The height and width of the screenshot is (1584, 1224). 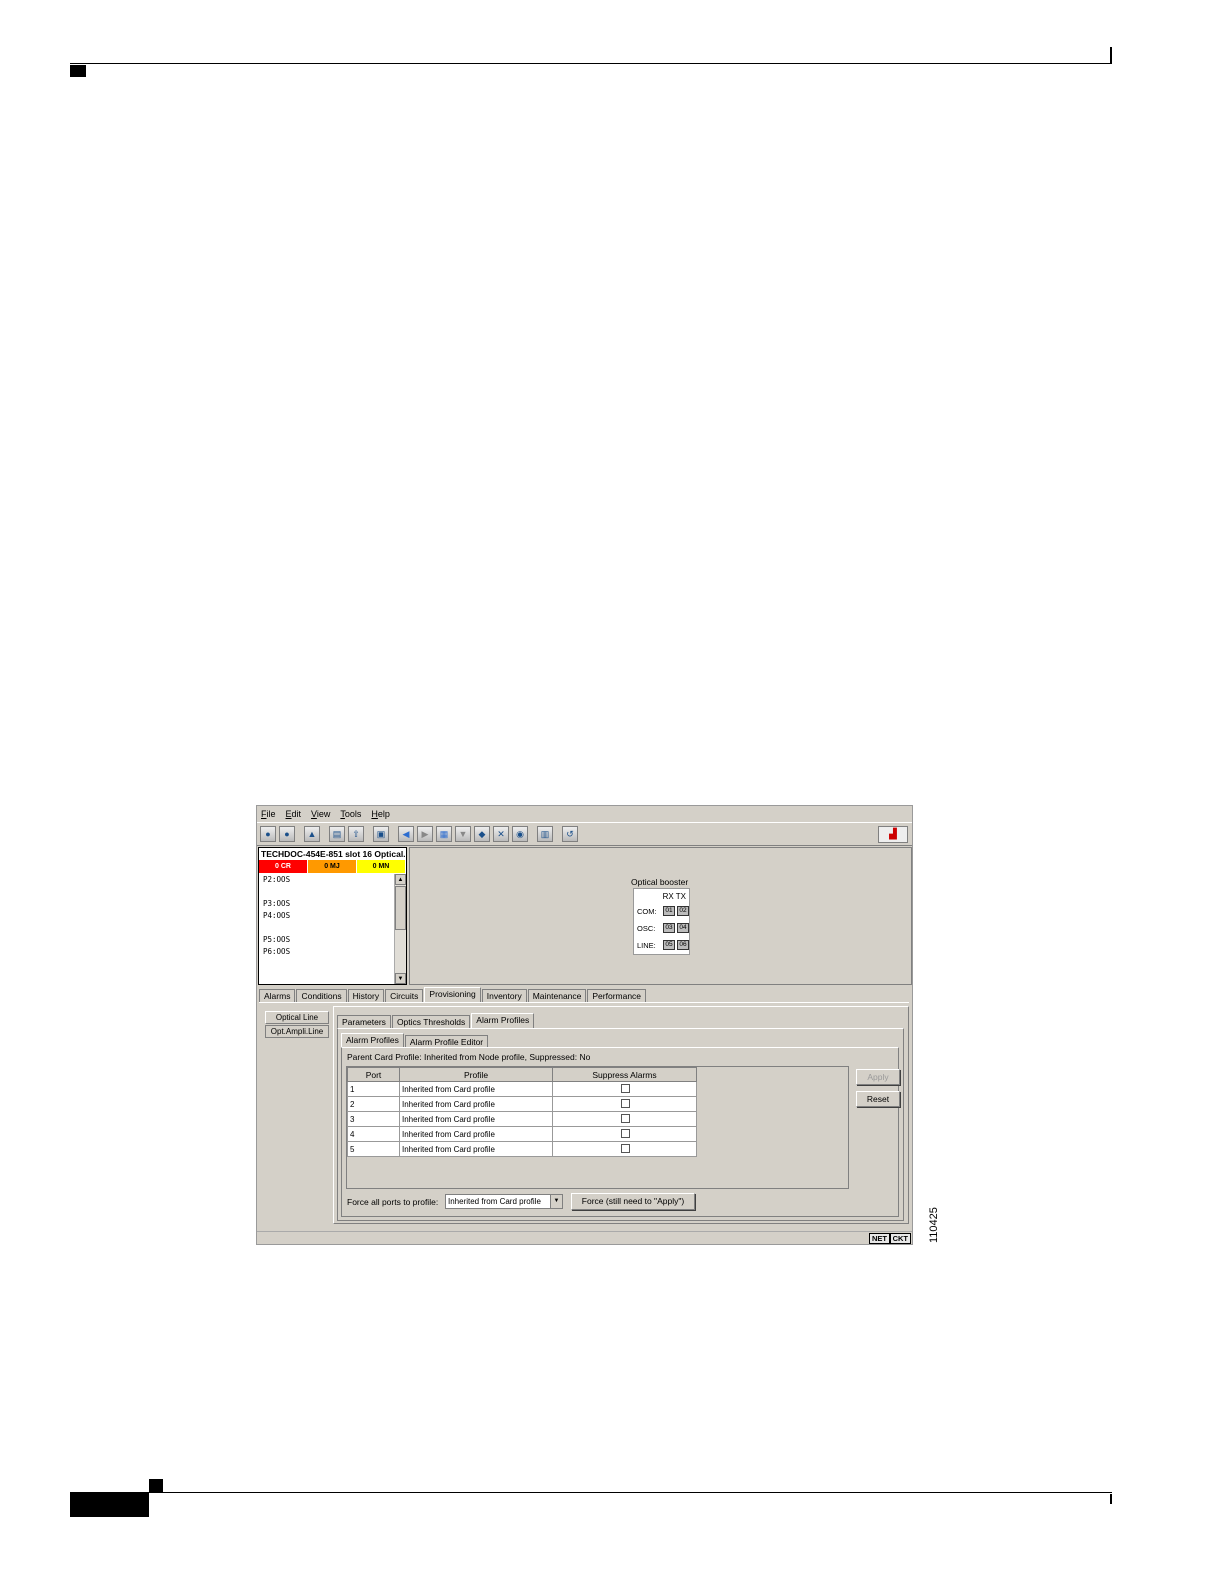 What do you see at coordinates (431, 1021) in the screenshot?
I see `tab-optics-thresholds: Optics Thresholds` at bounding box center [431, 1021].